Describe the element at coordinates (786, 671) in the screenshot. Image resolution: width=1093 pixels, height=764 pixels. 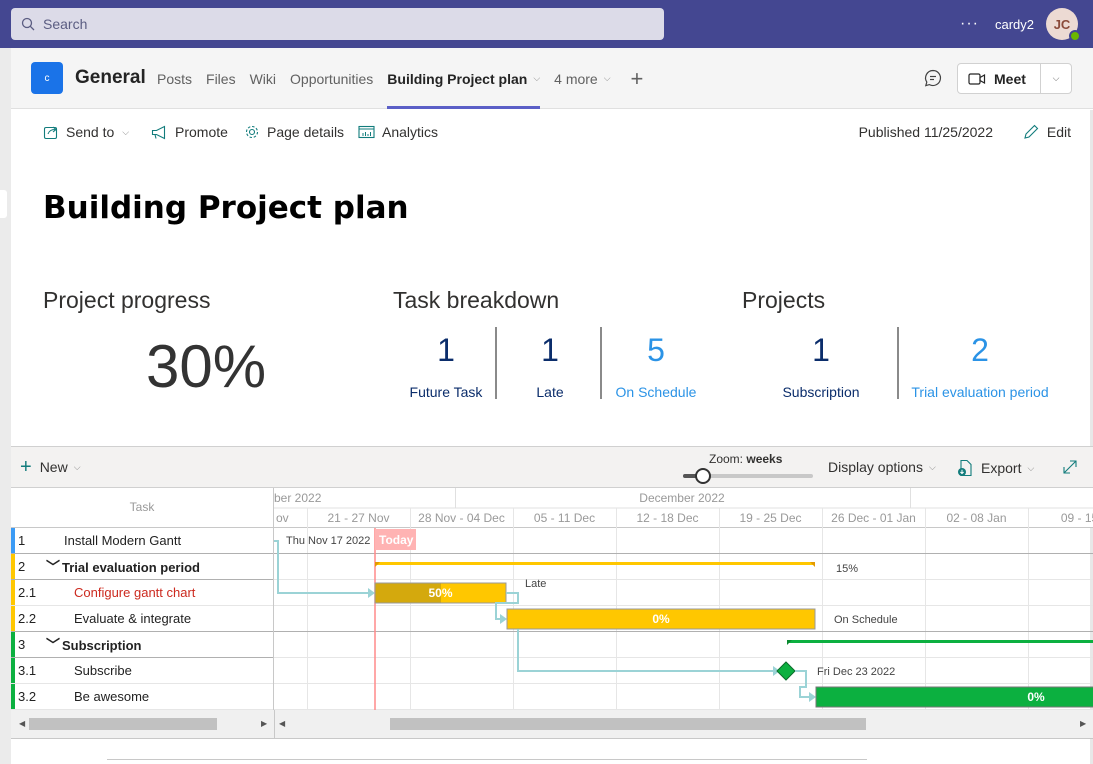
I see `milestone-diamond` at that location.